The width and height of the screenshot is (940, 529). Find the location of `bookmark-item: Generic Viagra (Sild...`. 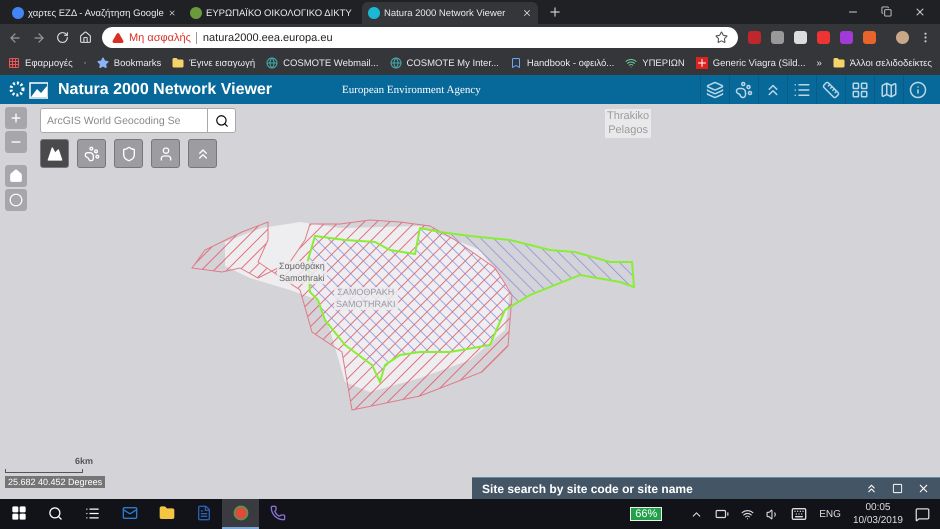

bookmark-item: Generic Viagra (Sild... is located at coordinates (751, 63).